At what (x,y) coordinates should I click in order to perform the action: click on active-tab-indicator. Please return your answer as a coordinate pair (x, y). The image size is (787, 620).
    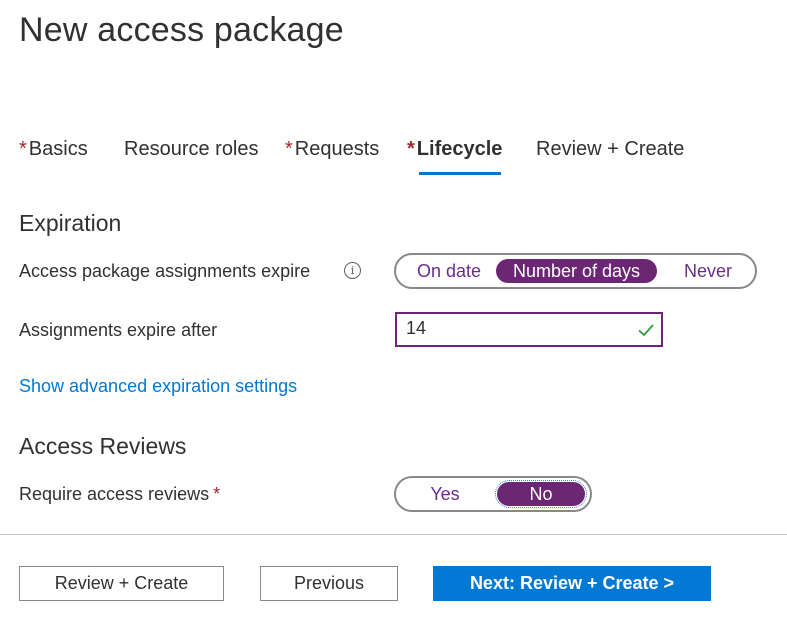
    Looking at the image, I should click on (460, 173).